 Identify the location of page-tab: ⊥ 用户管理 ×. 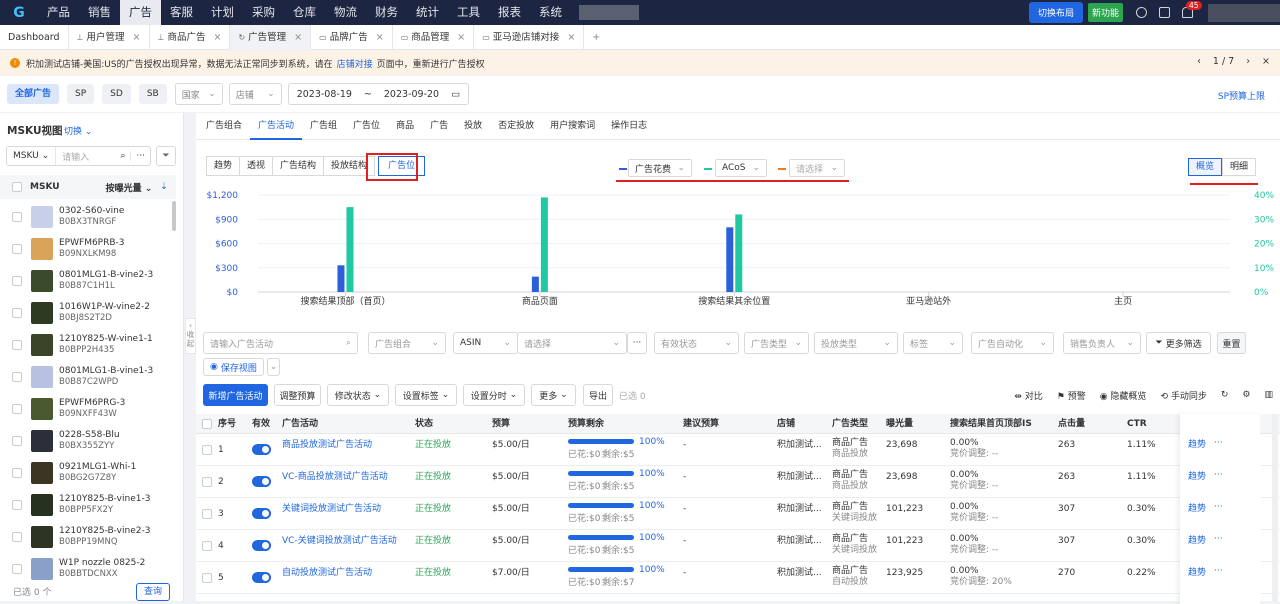
(109, 37).